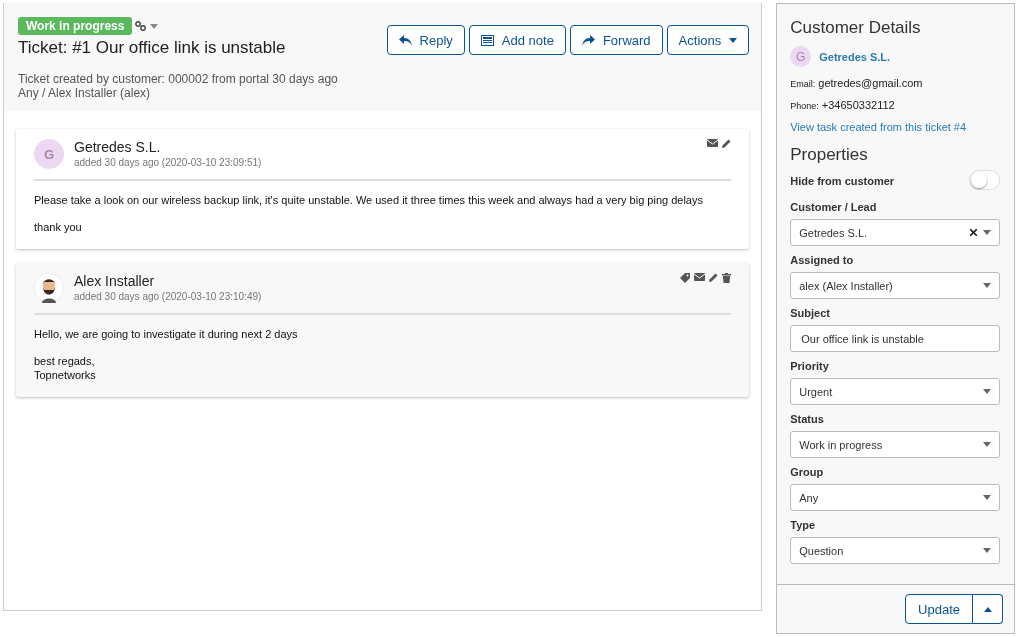 The height and width of the screenshot is (637, 1018). I want to click on field-label: Type, so click(803, 525).